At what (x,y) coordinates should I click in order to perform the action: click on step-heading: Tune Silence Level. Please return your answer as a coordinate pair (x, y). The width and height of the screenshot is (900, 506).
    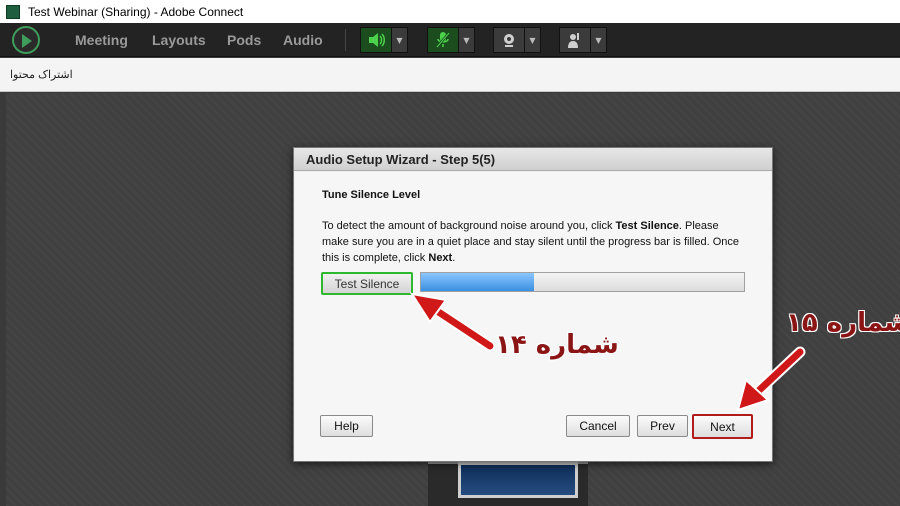
    Looking at the image, I should click on (371, 195).